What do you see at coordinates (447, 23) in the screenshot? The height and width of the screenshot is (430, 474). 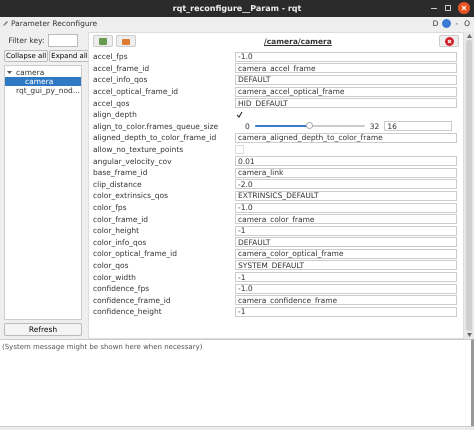 I see `help-icon` at bounding box center [447, 23].